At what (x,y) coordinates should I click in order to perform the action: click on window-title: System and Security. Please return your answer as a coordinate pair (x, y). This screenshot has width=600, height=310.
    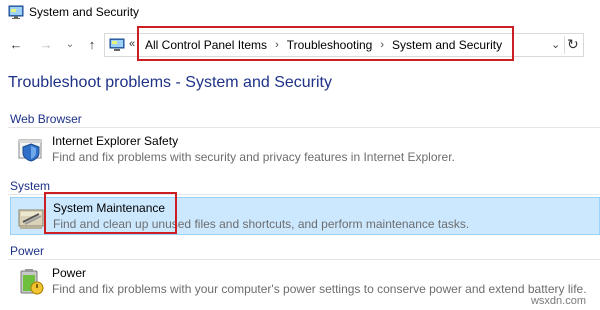
    Looking at the image, I should click on (84, 12).